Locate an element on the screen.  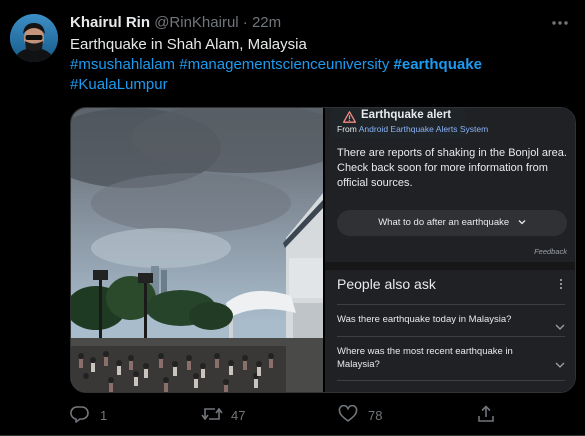
what-to-do-button: What to do after an earthquake is located at coordinates (452, 223).